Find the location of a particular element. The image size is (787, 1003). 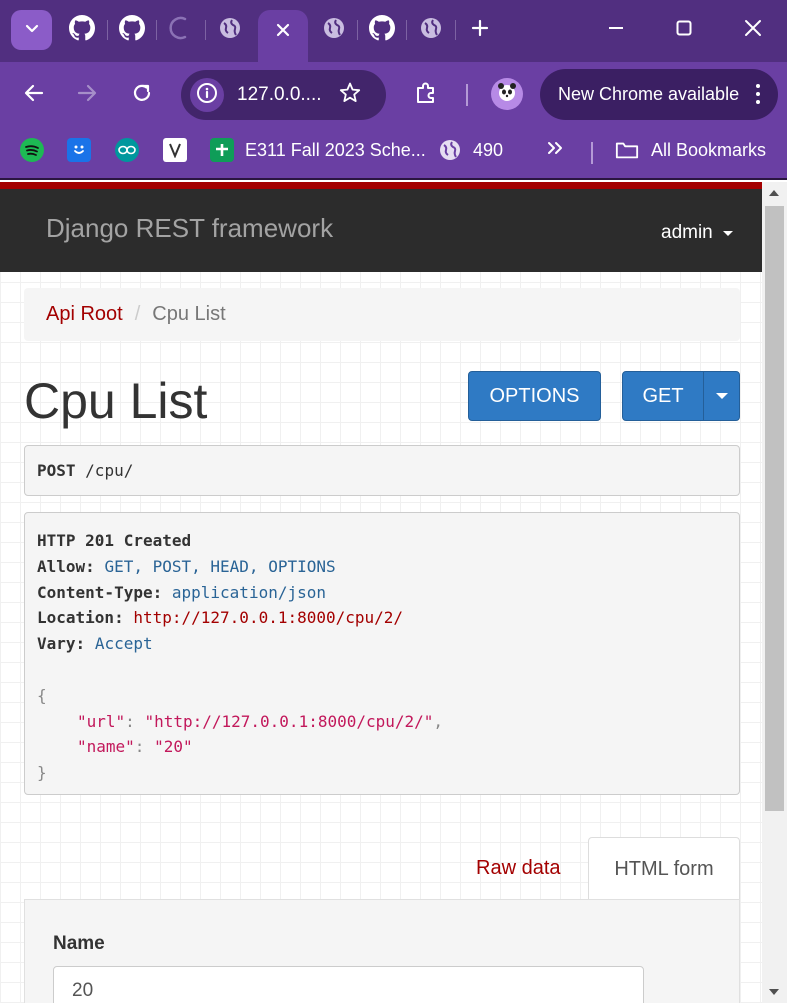

panda-avatar-icon is located at coordinates (507, 94).